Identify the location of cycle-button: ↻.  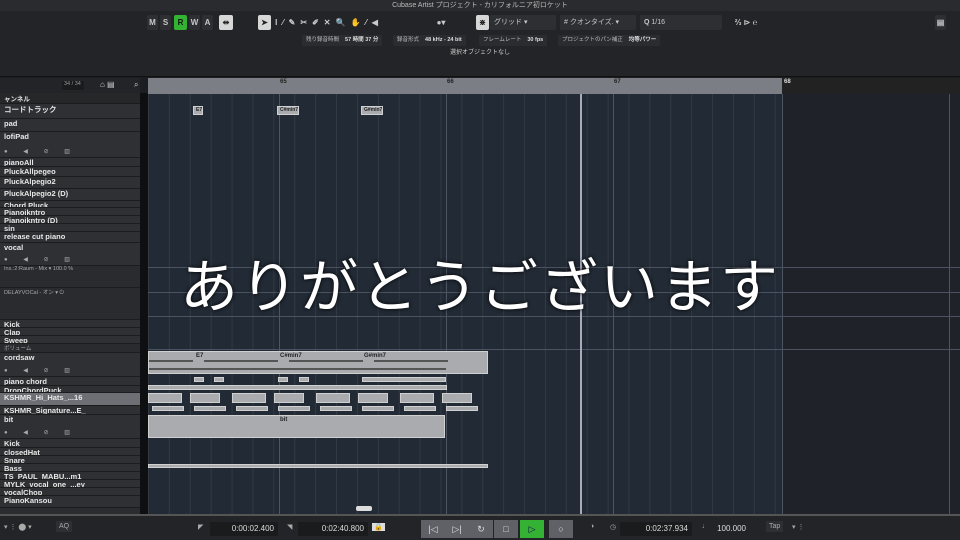
(481, 529).